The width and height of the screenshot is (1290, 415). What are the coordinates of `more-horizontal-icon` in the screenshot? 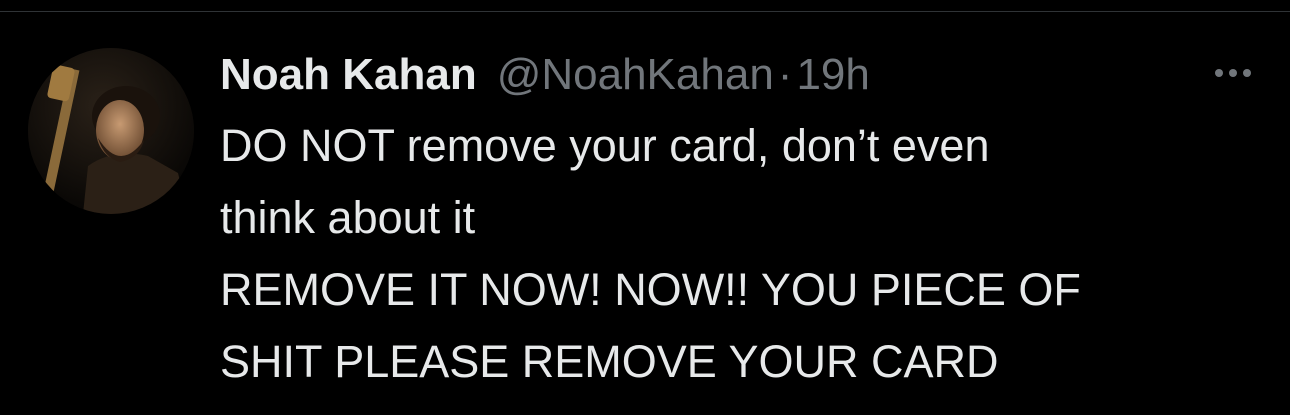 It's located at (1233, 73).